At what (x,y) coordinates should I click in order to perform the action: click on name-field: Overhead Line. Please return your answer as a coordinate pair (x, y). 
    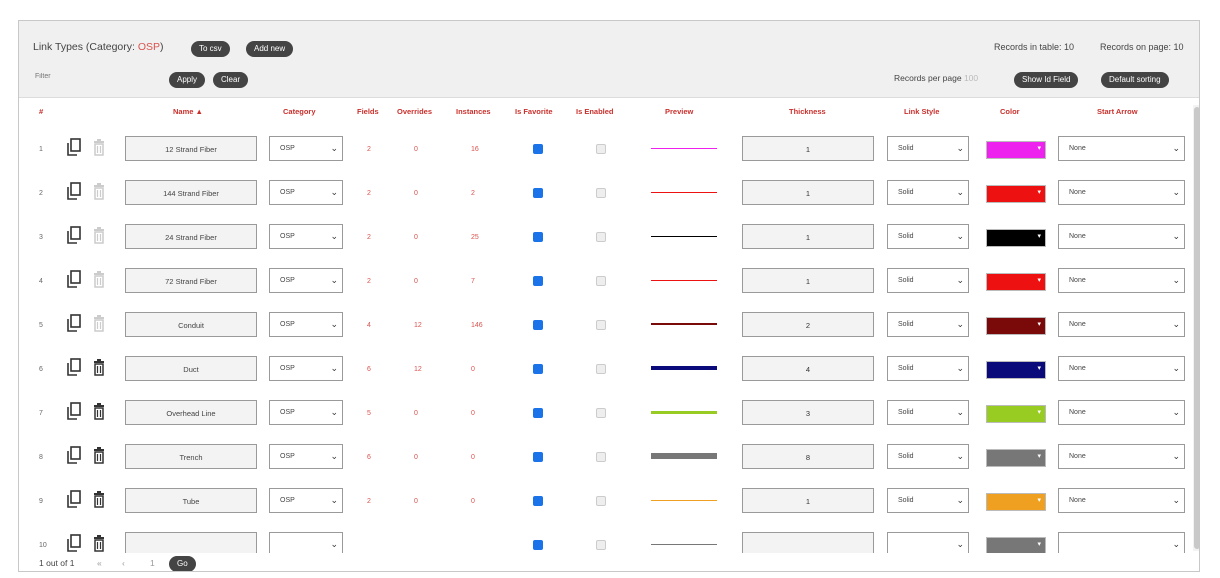
    Looking at the image, I should click on (191, 412).